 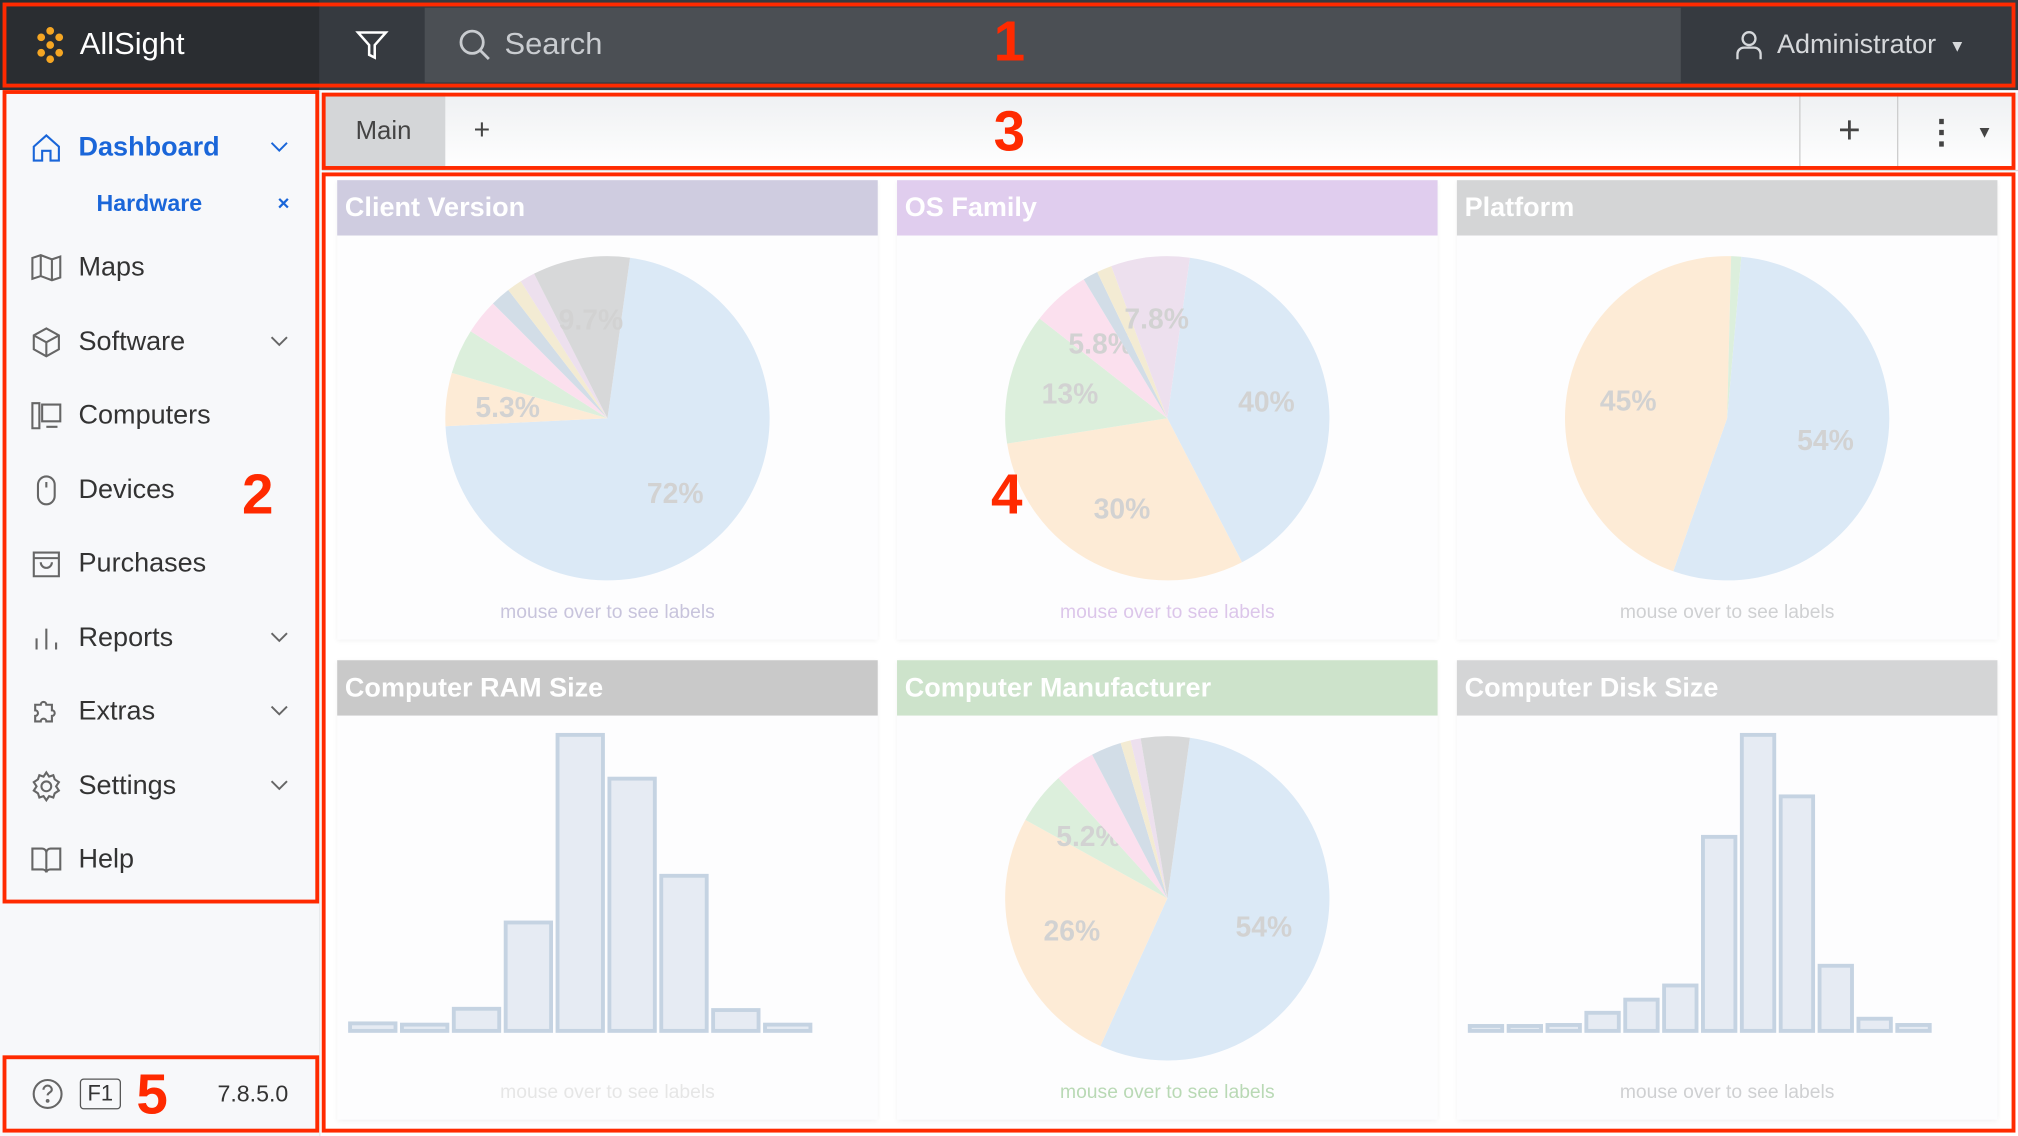 I want to click on widget-title: Computer RAM Size, so click(x=607, y=688).